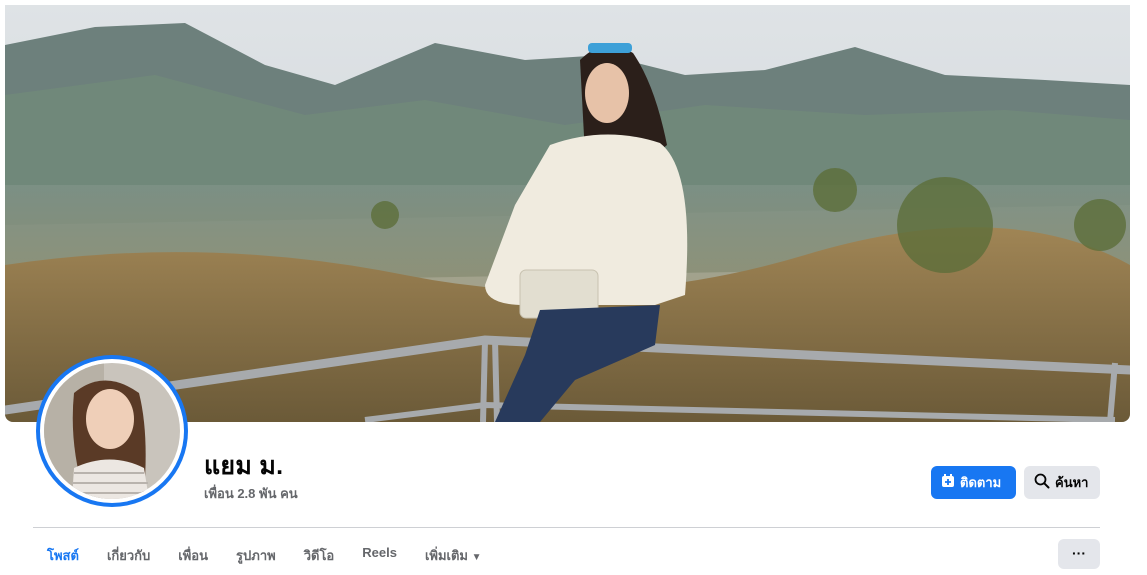  Describe the element at coordinates (948, 482) in the screenshot. I see `follow-icon` at that location.